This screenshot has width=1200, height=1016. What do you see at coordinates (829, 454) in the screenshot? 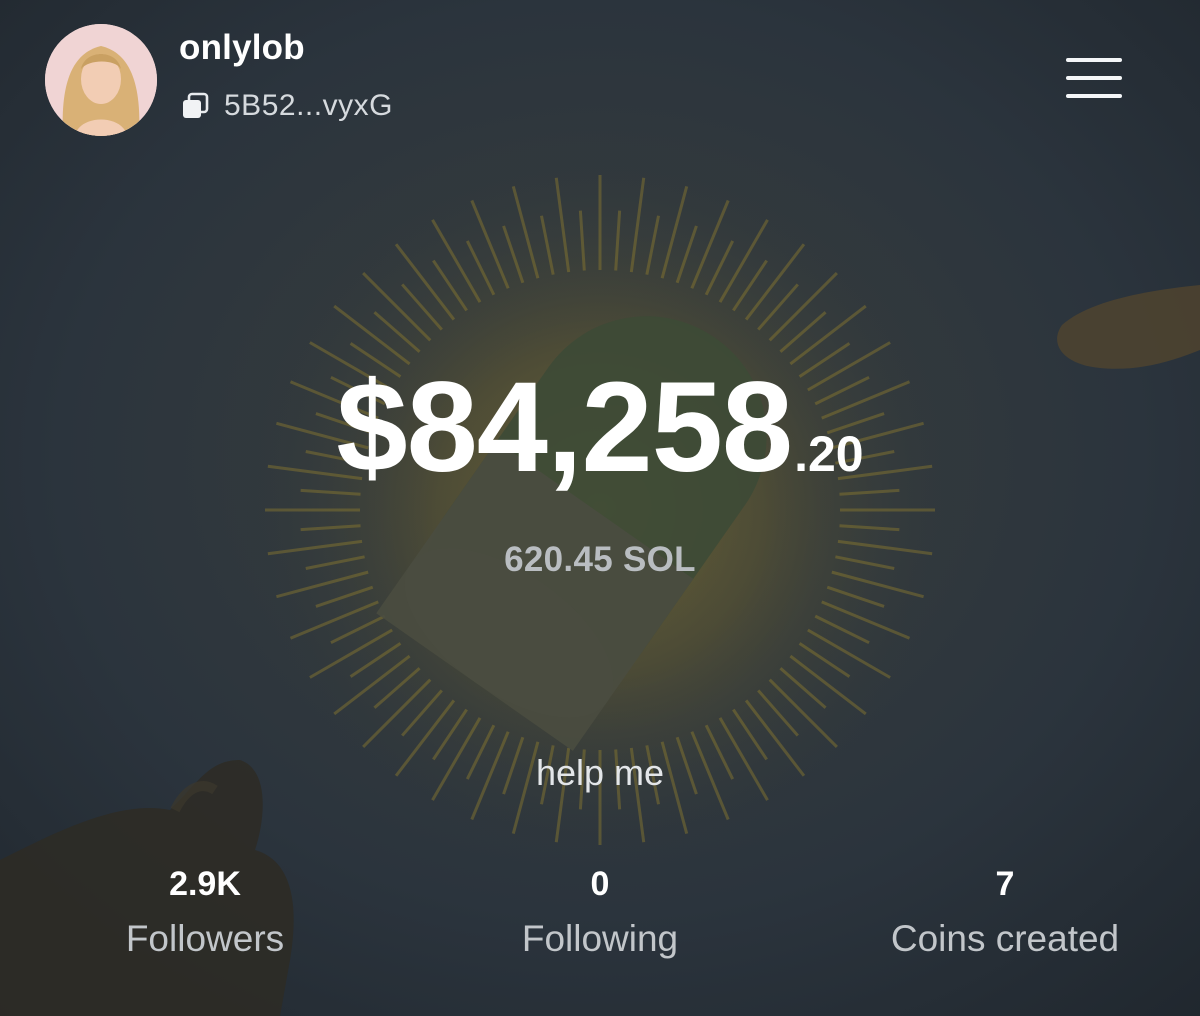
I see `balance-cents: .20` at bounding box center [829, 454].